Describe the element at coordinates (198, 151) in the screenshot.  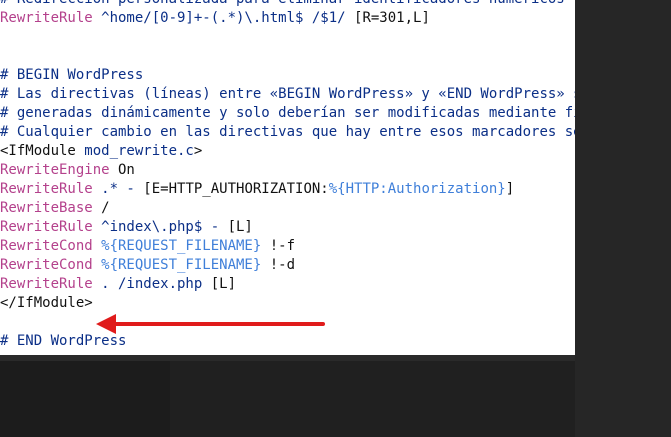
I see `code-token: >` at that location.